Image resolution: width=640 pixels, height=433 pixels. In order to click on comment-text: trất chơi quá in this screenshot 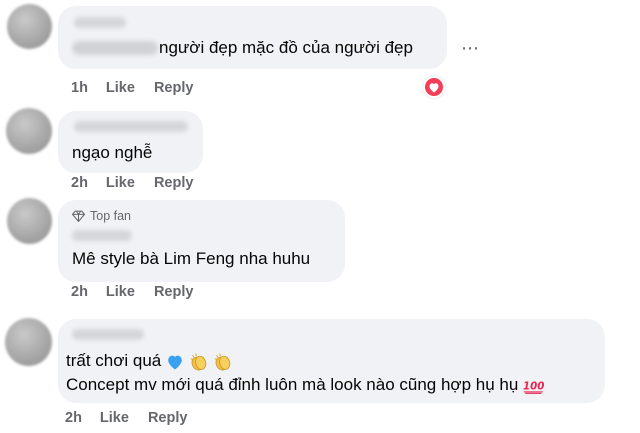, I will do `click(114, 360)`.